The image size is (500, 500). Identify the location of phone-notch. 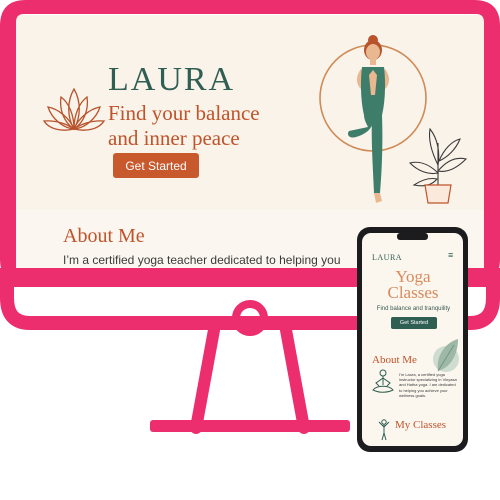
(412, 236).